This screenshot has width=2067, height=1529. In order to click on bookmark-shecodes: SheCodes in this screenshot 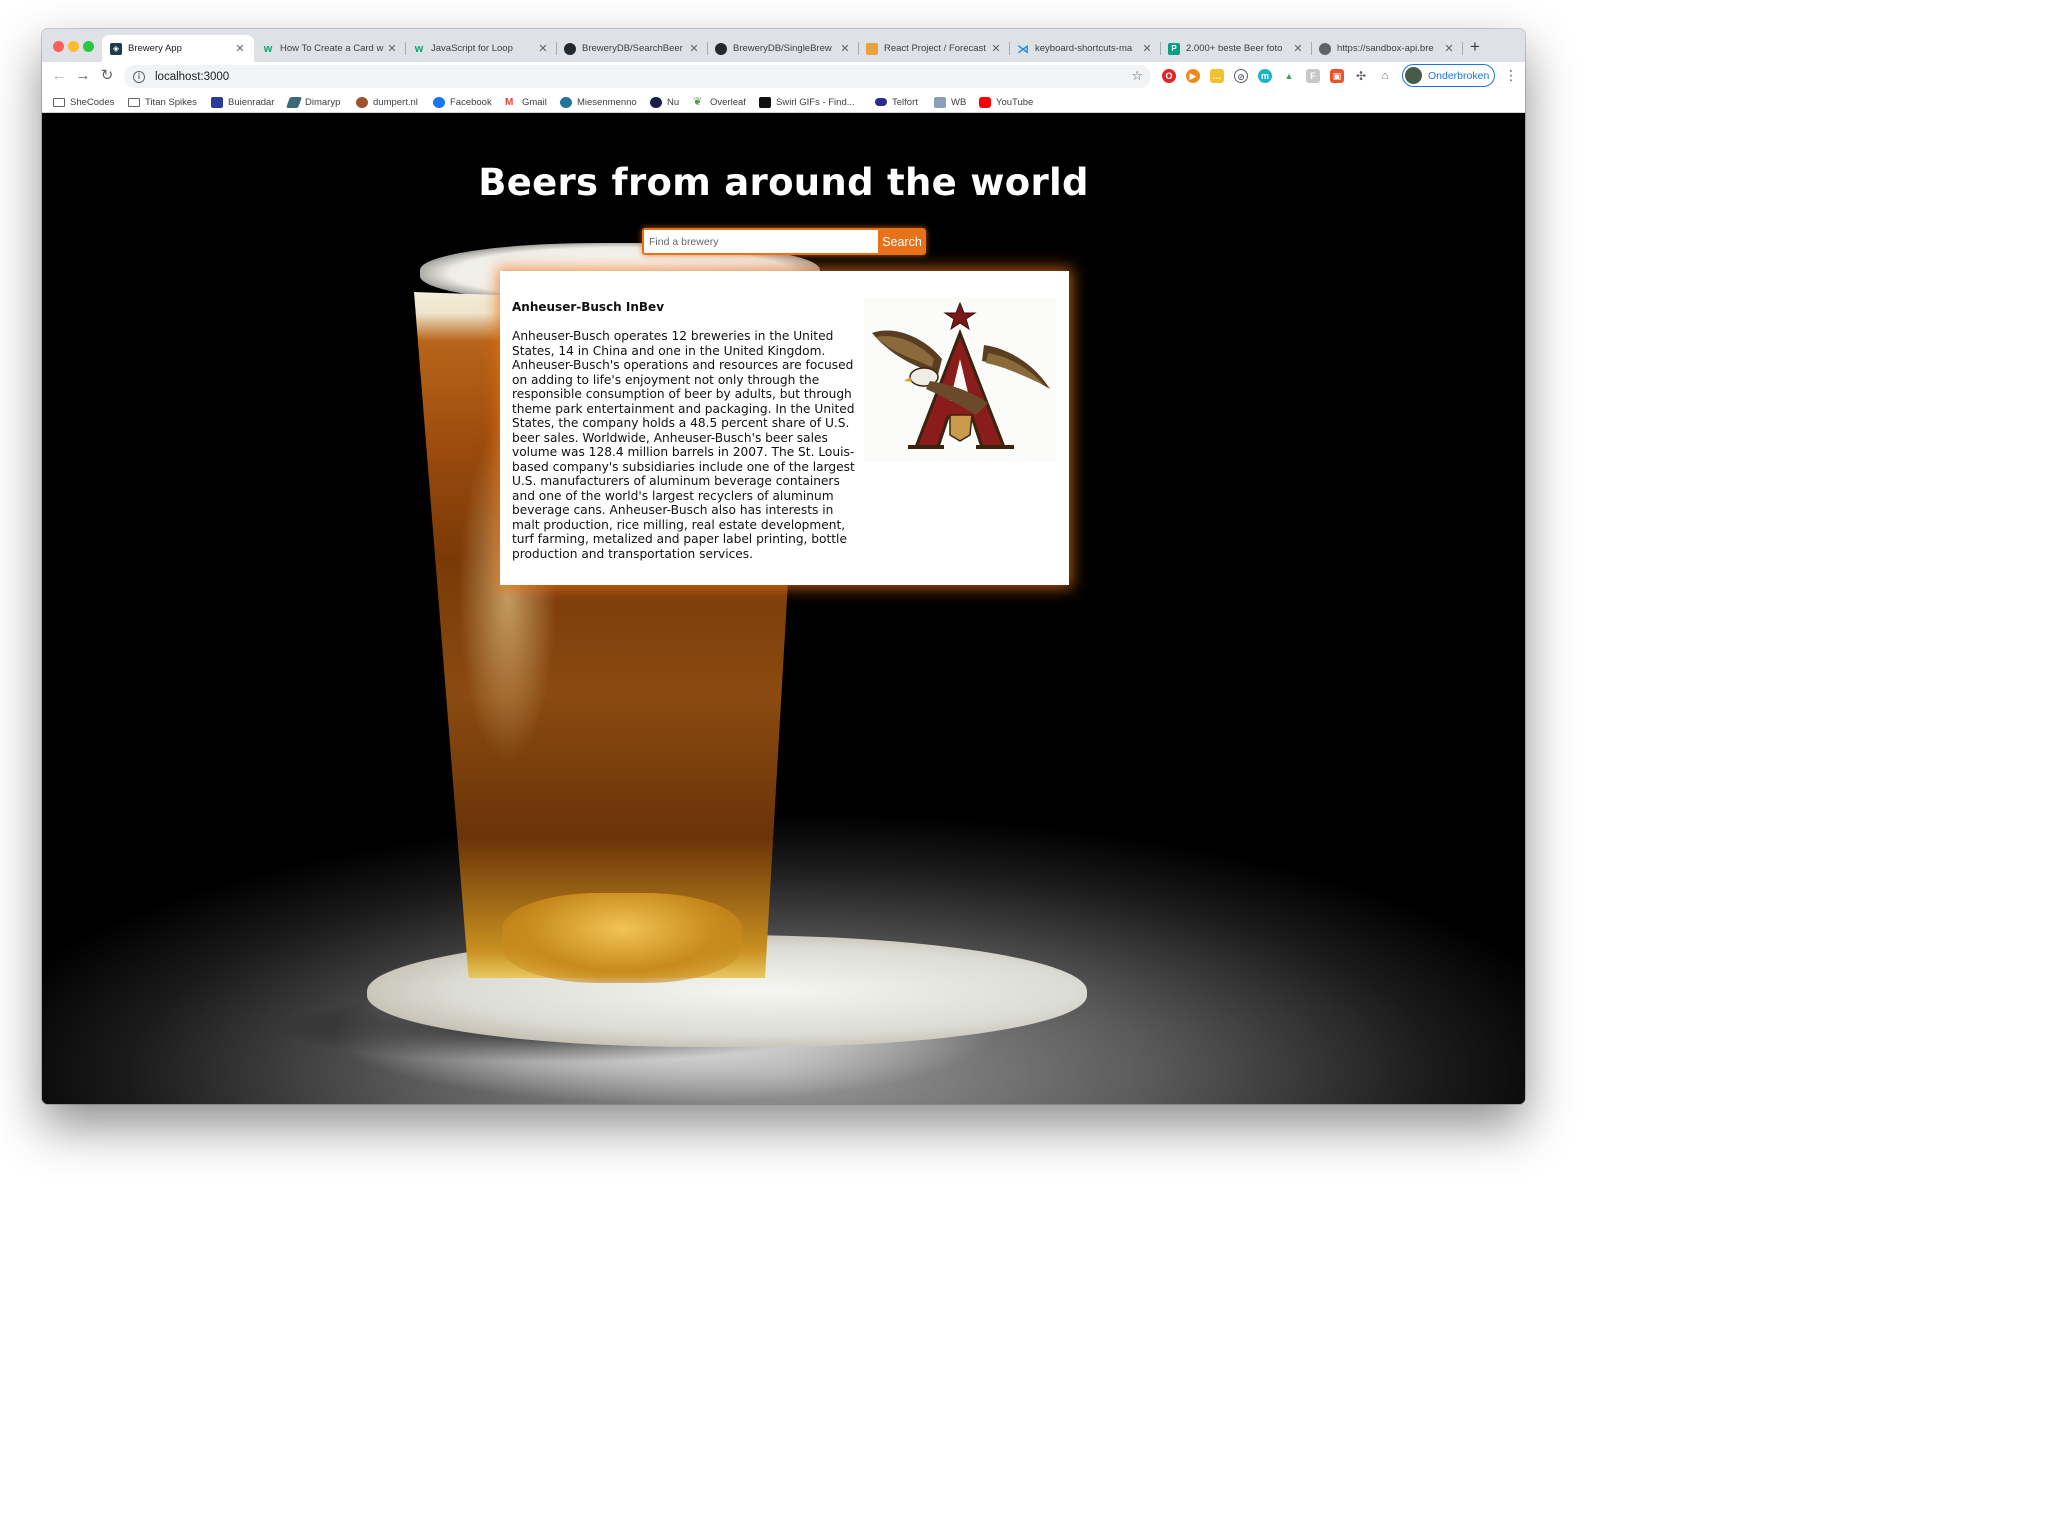, I will do `click(83, 102)`.